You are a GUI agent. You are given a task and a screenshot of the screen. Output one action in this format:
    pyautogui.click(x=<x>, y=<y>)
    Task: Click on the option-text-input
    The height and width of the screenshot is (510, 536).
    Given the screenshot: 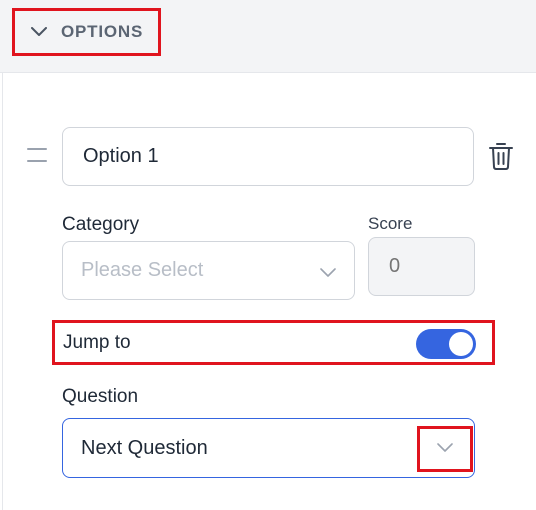 What is the action you would take?
    pyautogui.click(x=268, y=156)
    